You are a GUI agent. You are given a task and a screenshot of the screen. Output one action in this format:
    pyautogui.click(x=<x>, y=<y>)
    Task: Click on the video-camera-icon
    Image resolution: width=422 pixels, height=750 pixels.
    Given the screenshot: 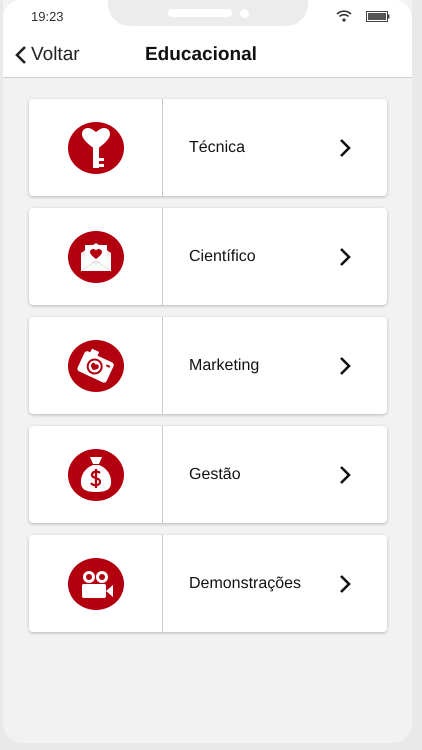 What is the action you would take?
    pyautogui.click(x=96, y=584)
    